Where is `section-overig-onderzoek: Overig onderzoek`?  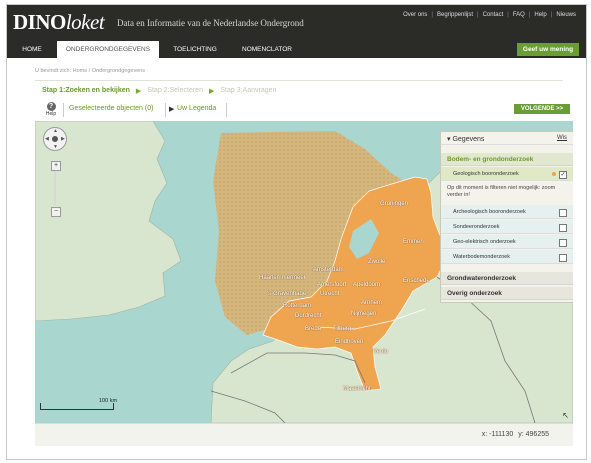
section-overig-onderzoek: Overig onderzoek is located at coordinates (507, 293).